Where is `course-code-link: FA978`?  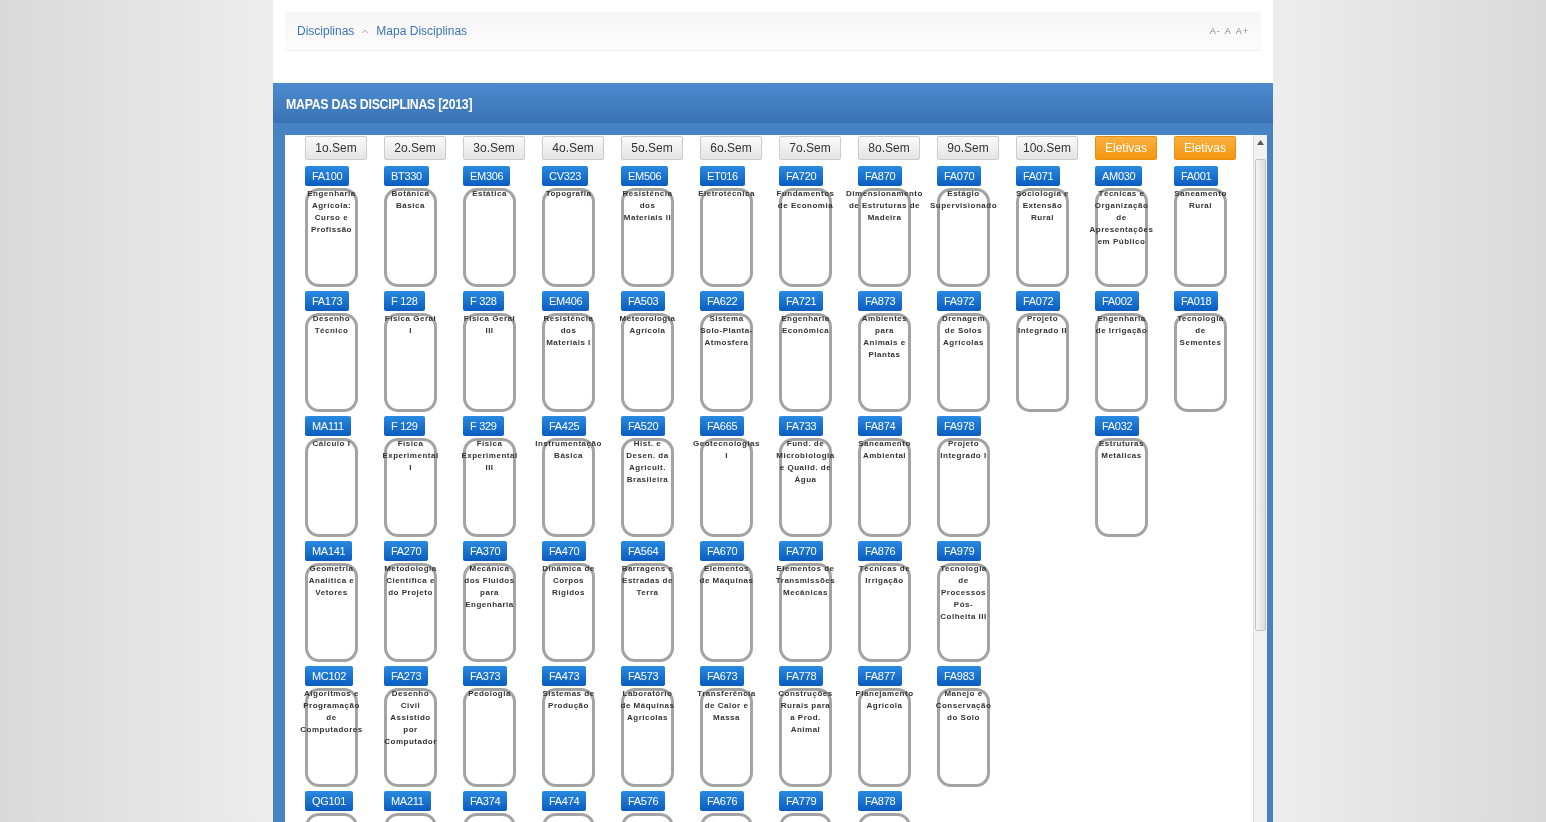
course-code-link: FA978 is located at coordinates (959, 426).